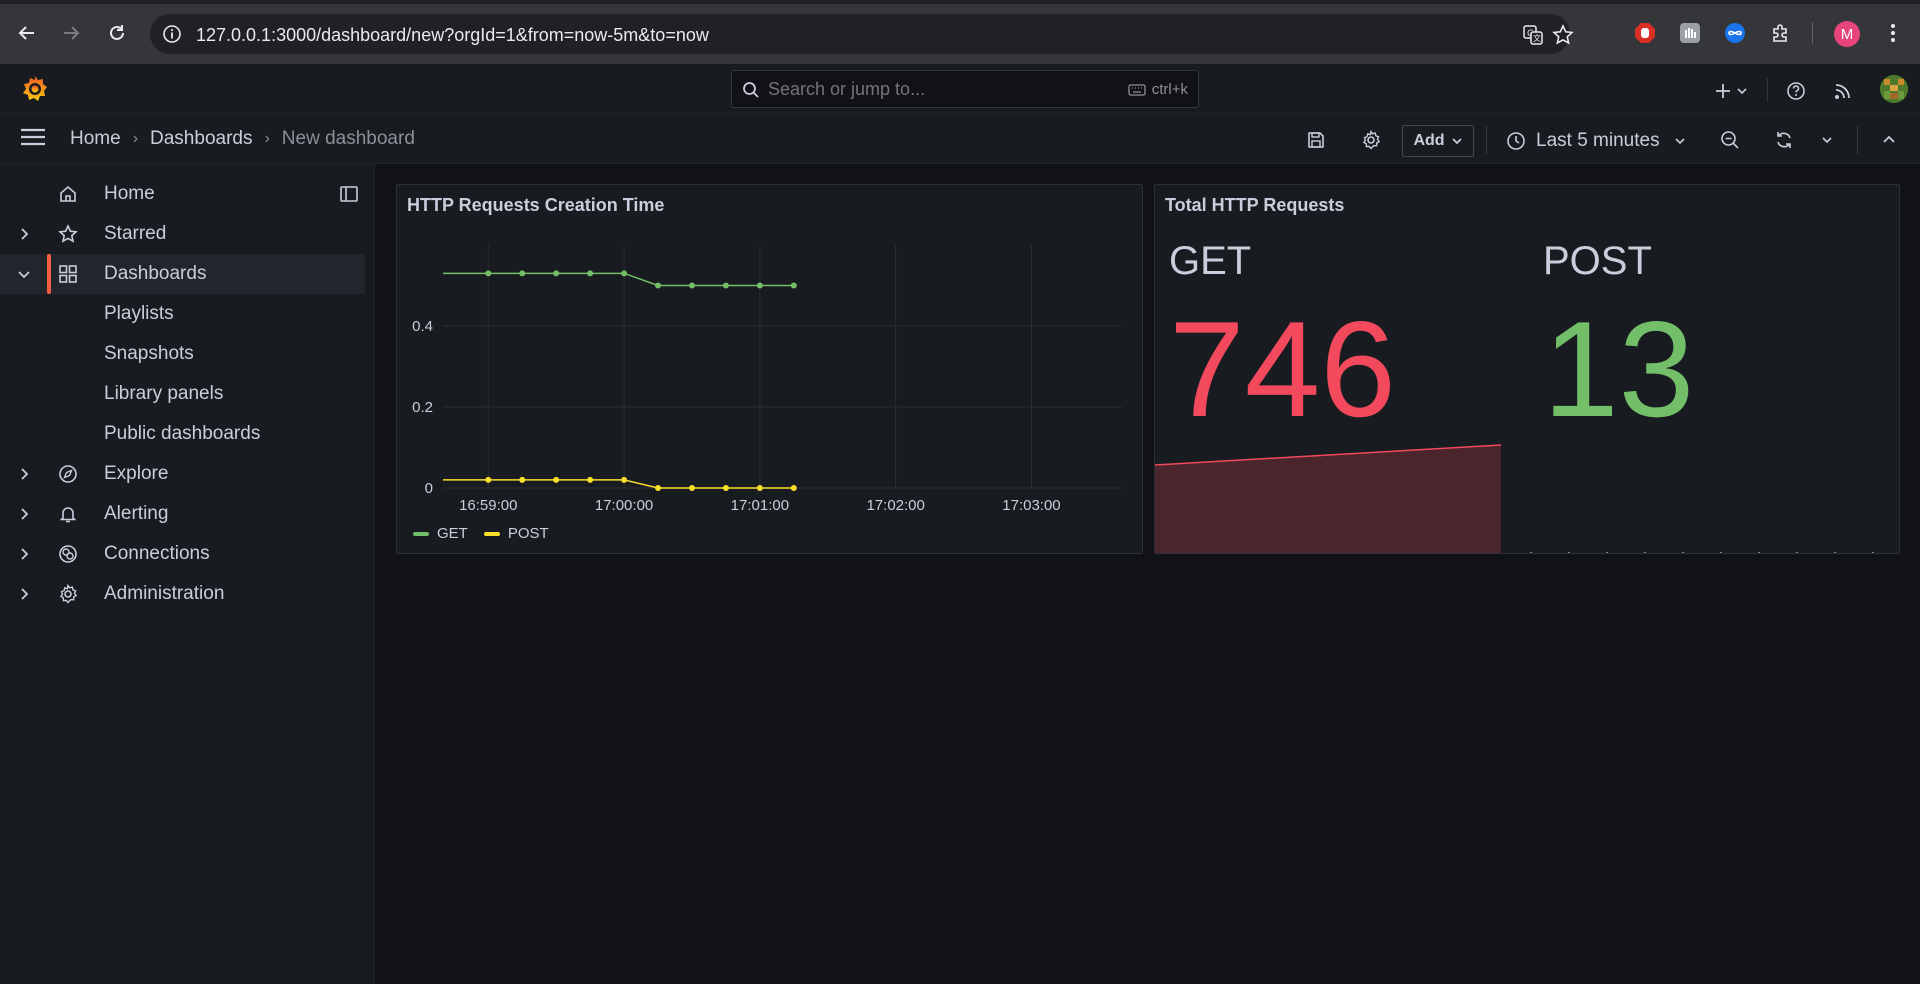 The height and width of the screenshot is (984, 1920). What do you see at coordinates (182, 474) in the screenshot?
I see `sidebar-item-explore: Explore` at bounding box center [182, 474].